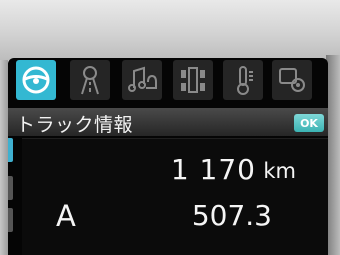  I want to click on ok-button: OK, so click(309, 123).